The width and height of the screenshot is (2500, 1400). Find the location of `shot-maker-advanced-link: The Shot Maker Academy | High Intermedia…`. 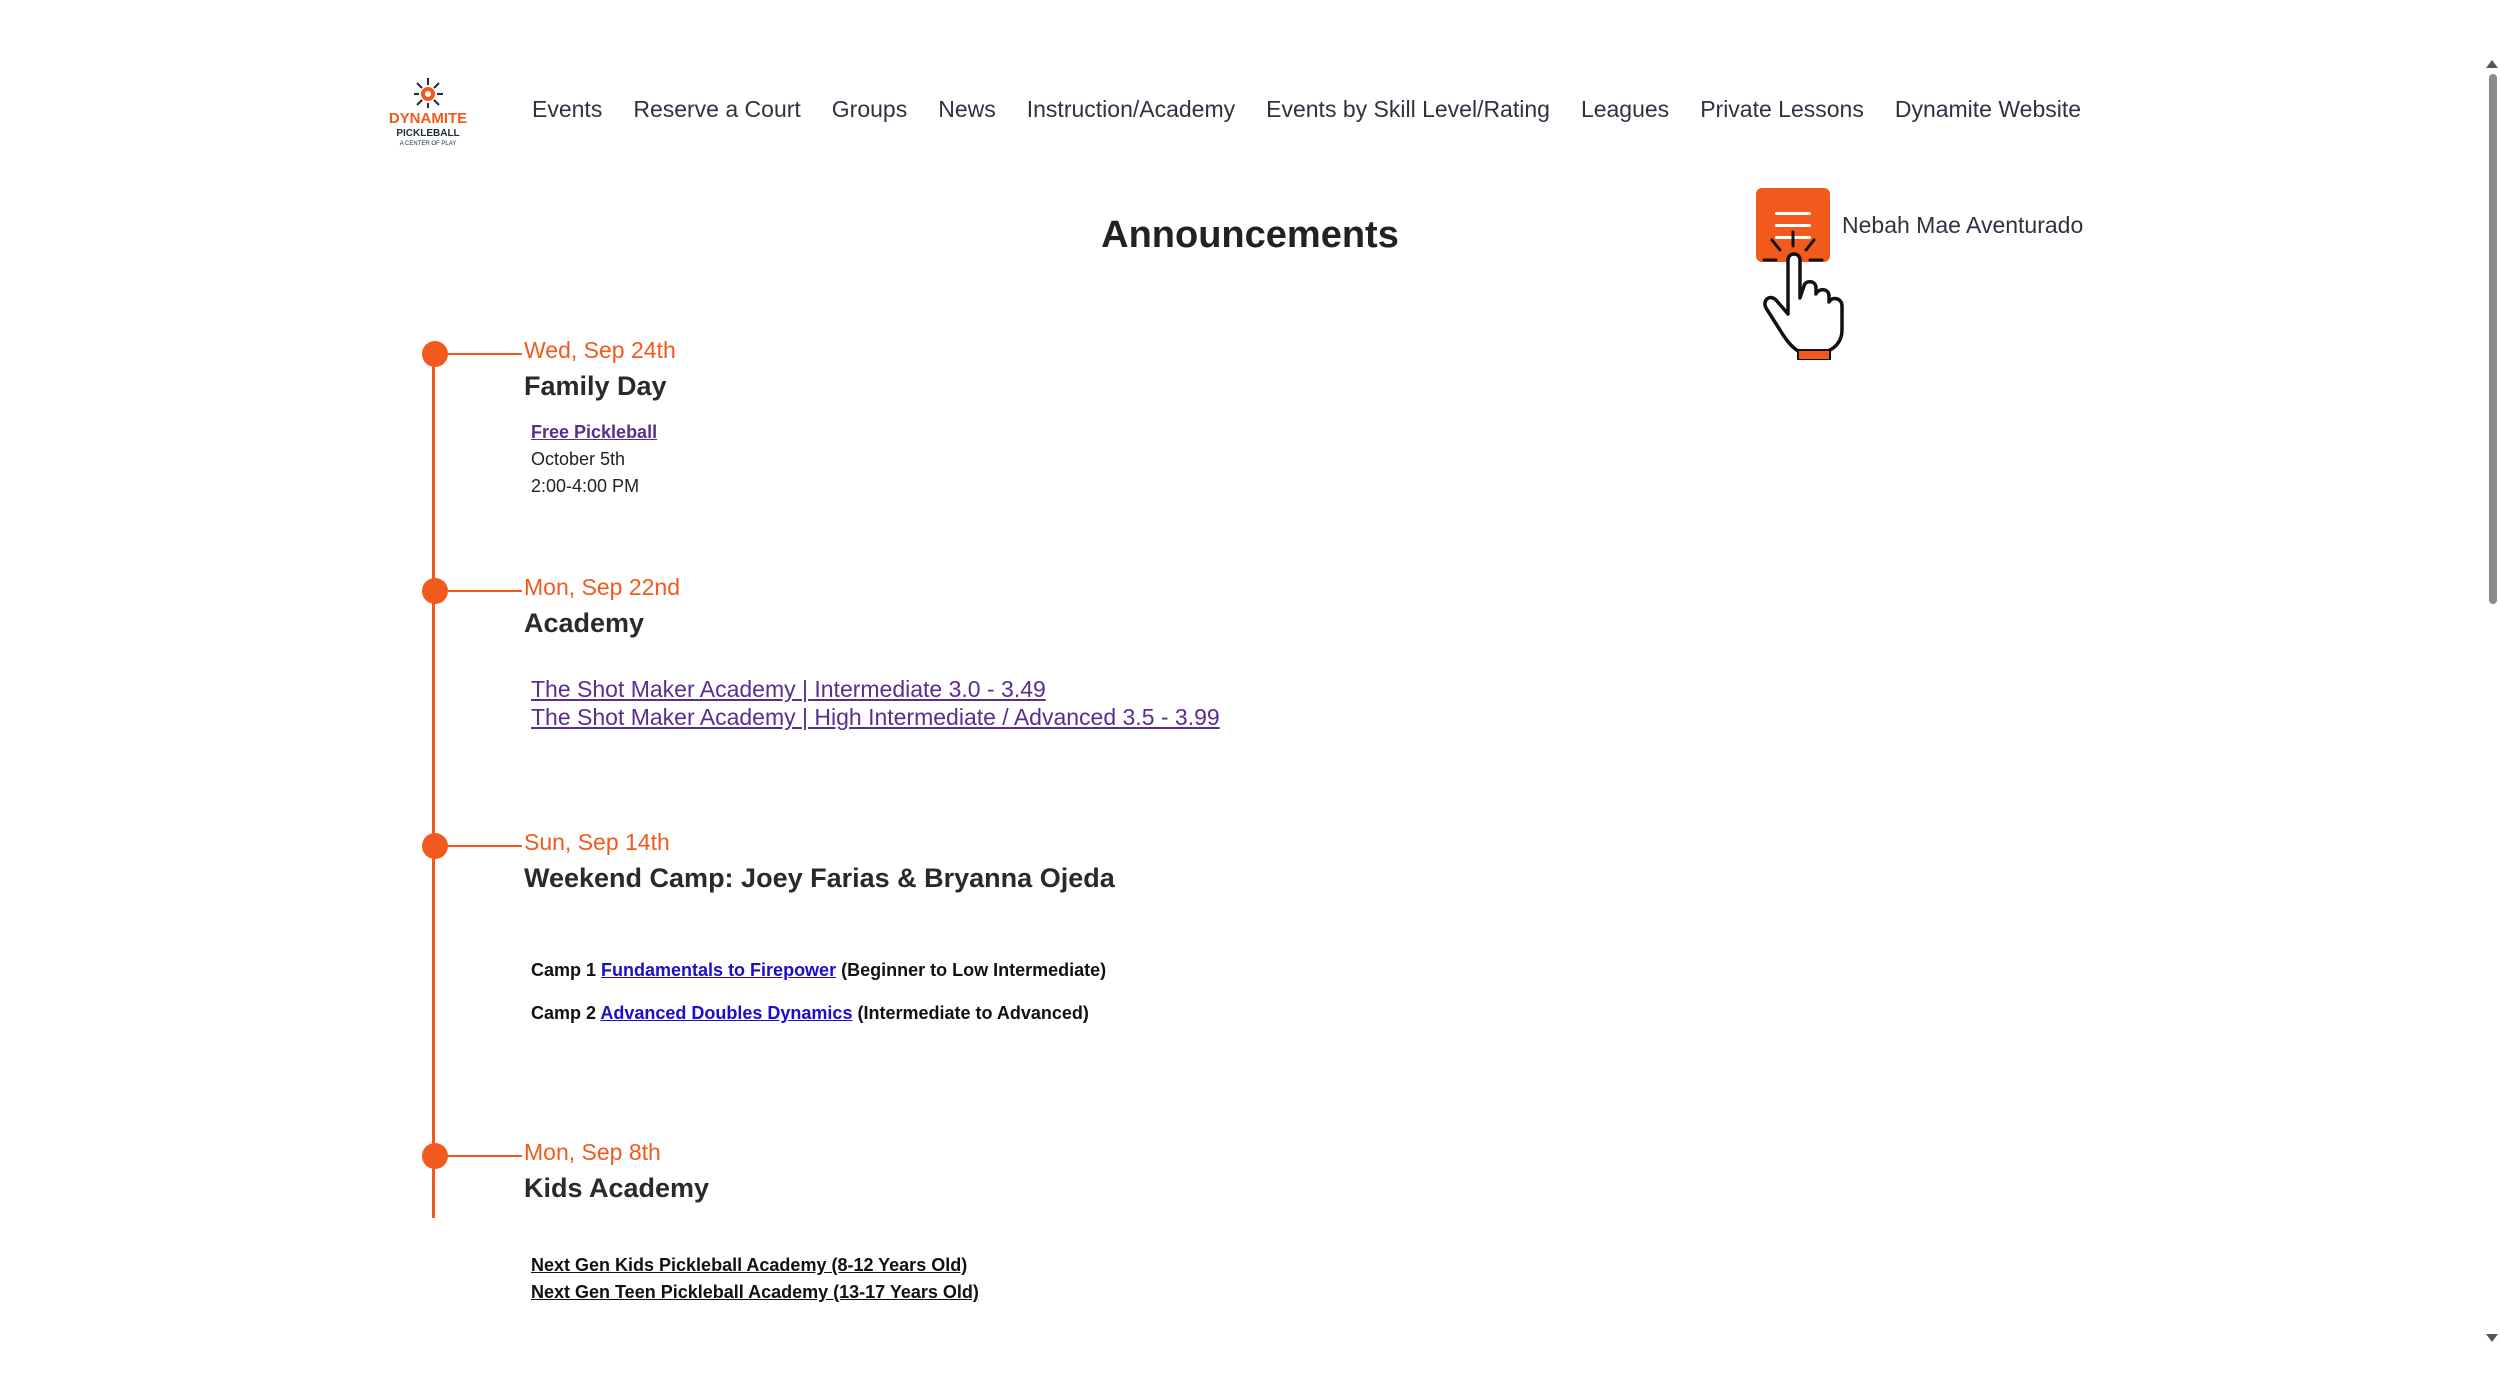

shot-maker-advanced-link: The Shot Maker Academy | High Intermedia… is located at coordinates (875, 717).